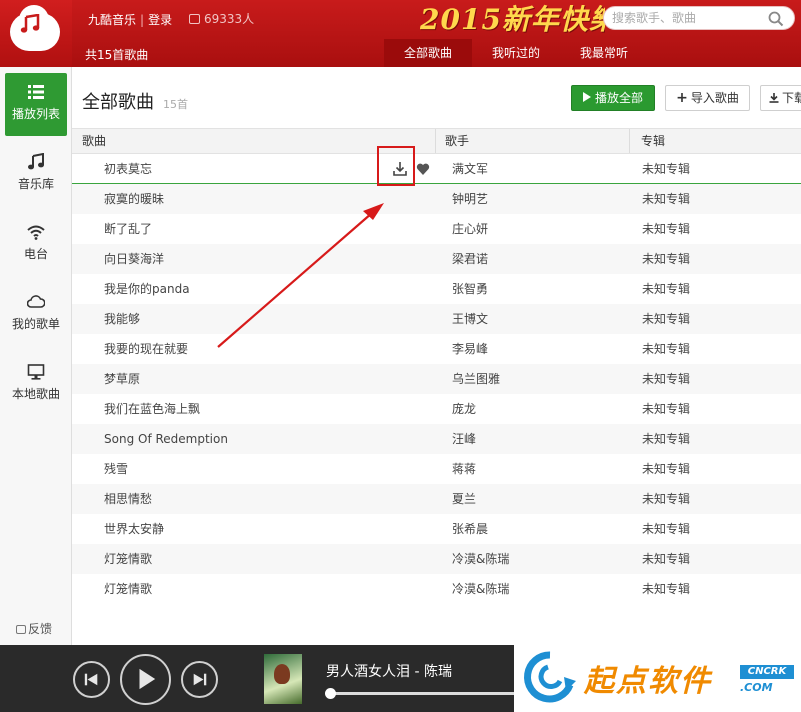 The width and height of the screenshot is (801, 712). Describe the element at coordinates (36, 384) in the screenshot. I see `sidebar-item-local-songs: 本地歌曲` at that location.